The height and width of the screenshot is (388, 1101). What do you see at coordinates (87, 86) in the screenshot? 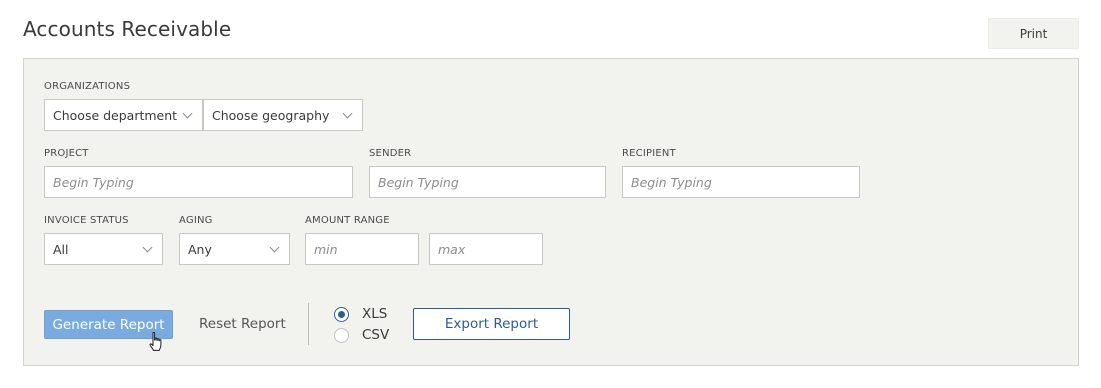
I see `organizations-label: ORGANIZATIONS` at bounding box center [87, 86].